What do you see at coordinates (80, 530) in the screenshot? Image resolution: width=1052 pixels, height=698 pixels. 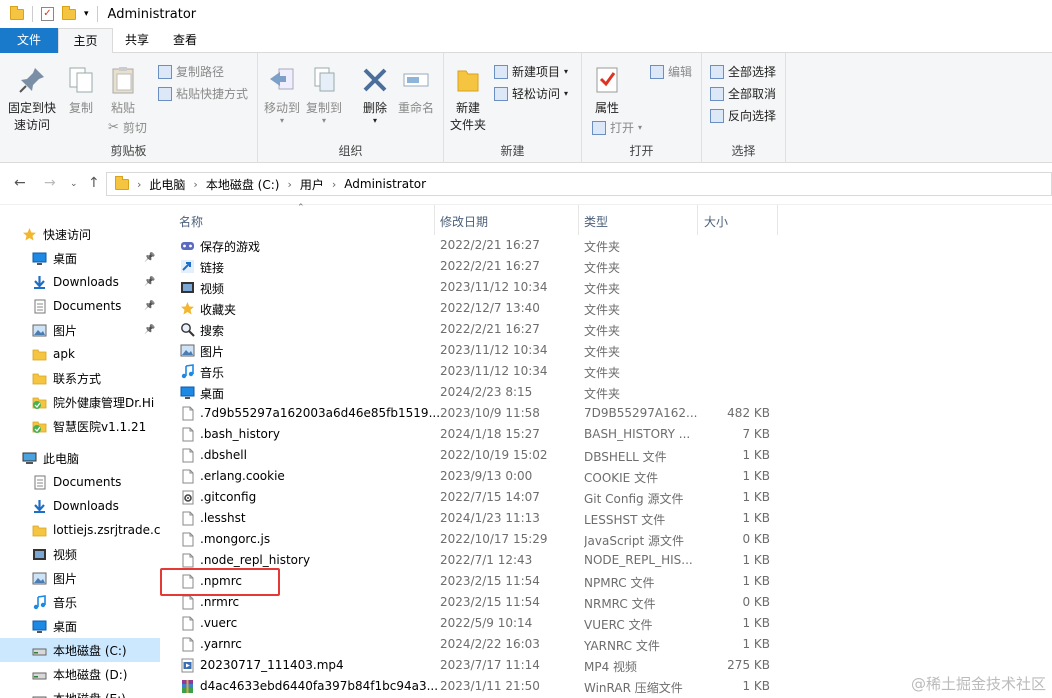 I see `sidebar-item: lottiejs.zsrjtrade.cn` at bounding box center [80, 530].